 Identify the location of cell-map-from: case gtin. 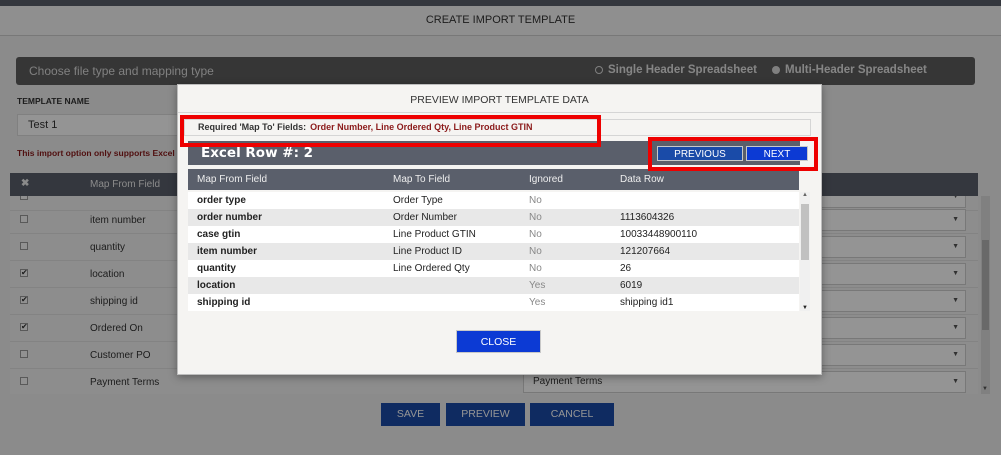
(219, 234).